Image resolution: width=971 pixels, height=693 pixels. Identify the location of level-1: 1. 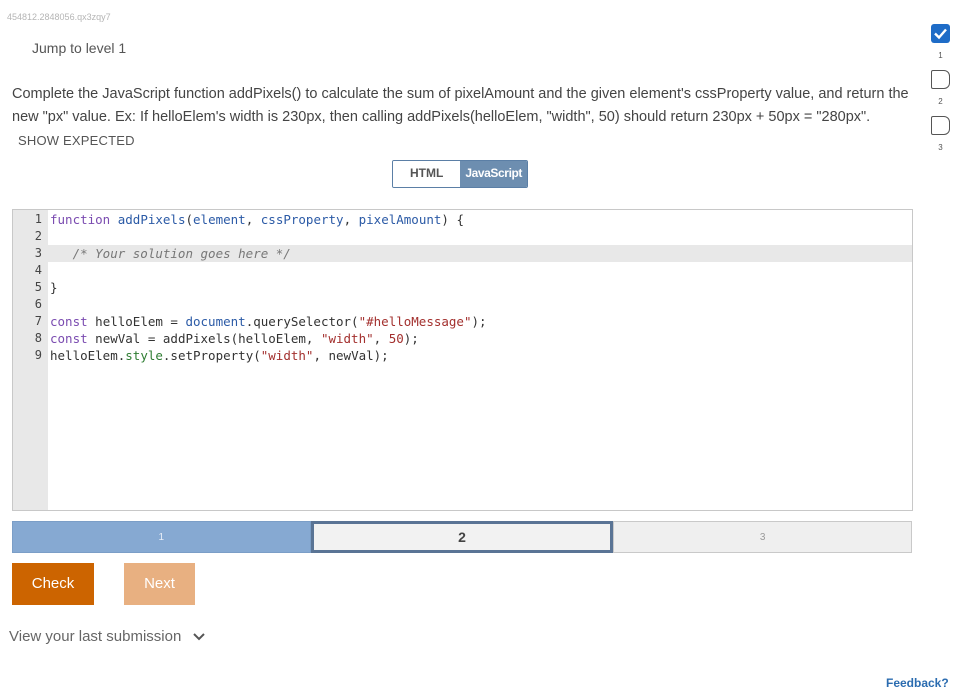
(941, 47).